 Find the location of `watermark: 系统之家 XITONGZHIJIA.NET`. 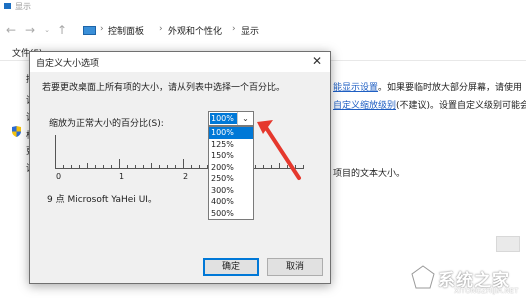

watermark: 系统之家 XITONGZHIJIA.NET is located at coordinates (466, 279).